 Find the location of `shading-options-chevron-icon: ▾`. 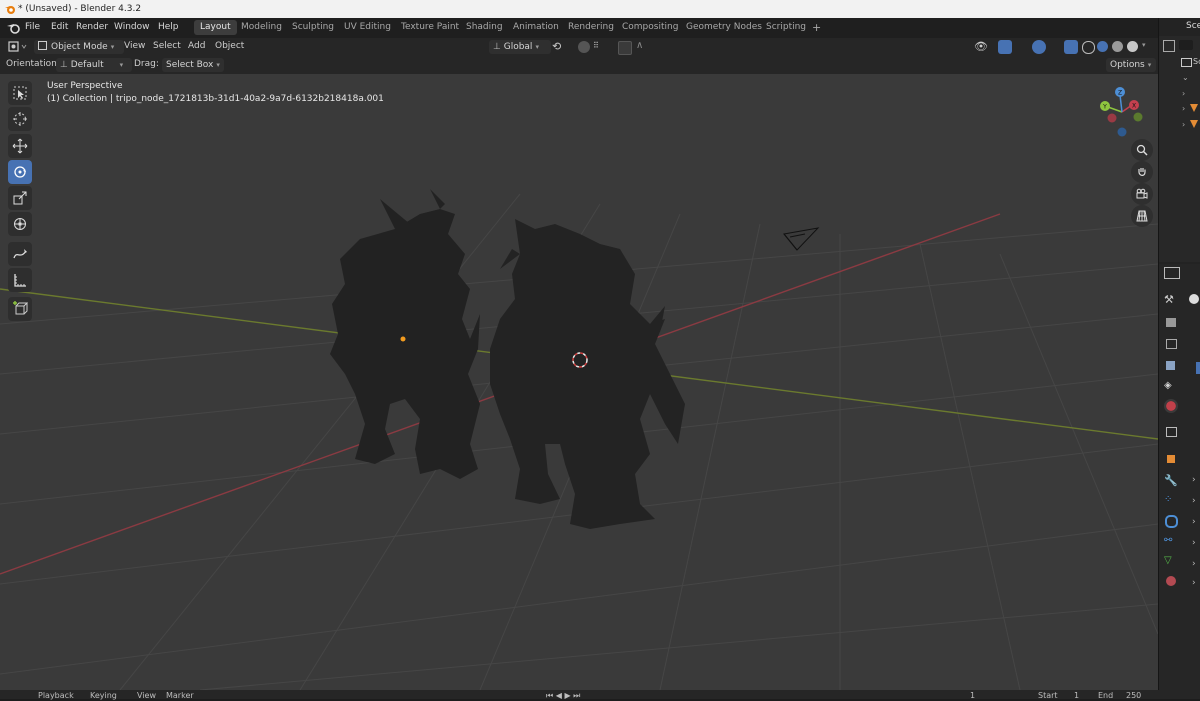

shading-options-chevron-icon: ▾ is located at coordinates (1144, 45).